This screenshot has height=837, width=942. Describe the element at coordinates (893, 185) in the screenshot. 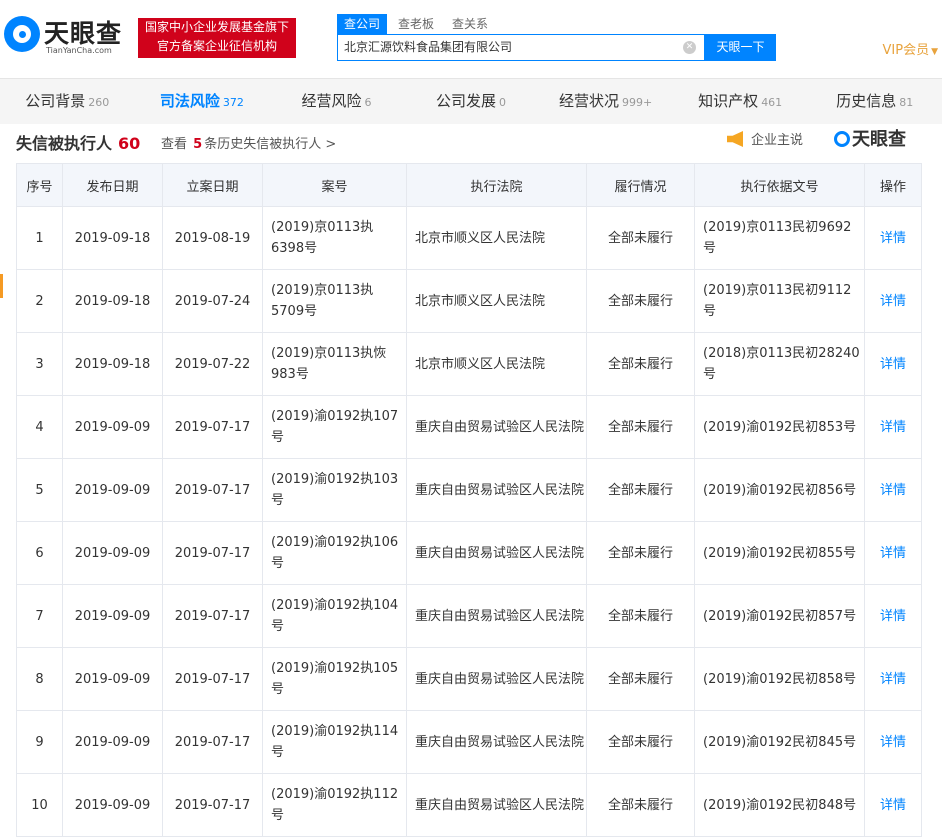

I see `col-header-action: 操作` at that location.